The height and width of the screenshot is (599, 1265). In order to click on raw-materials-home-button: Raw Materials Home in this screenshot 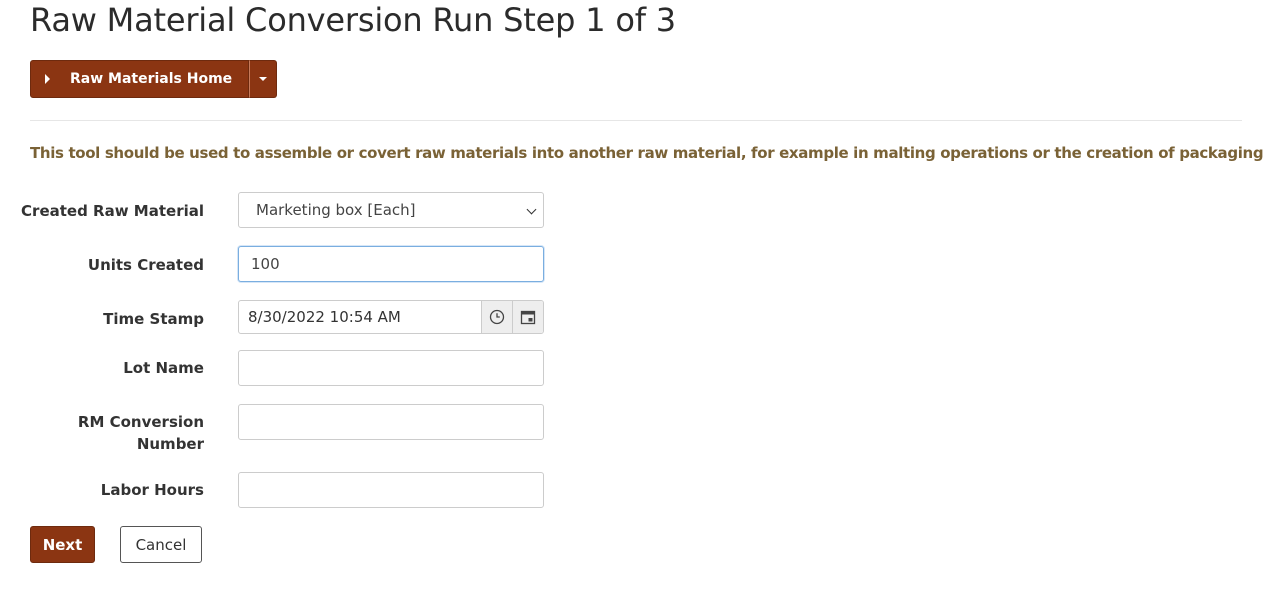, I will do `click(140, 79)`.